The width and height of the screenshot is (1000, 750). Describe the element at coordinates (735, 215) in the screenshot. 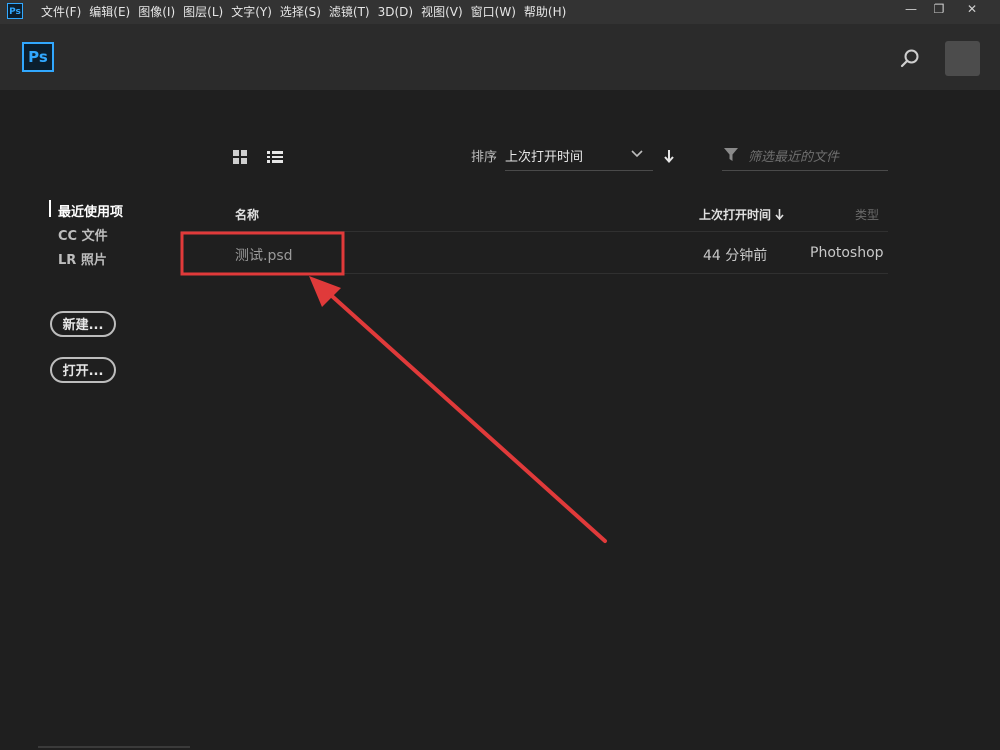

I see `column-header-last-opened-label: 上次打开时间` at that location.